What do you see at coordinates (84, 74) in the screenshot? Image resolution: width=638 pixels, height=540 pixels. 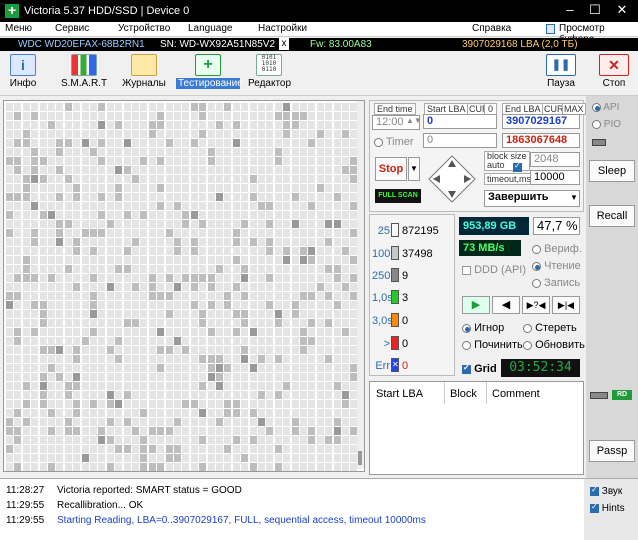 I see `smart-button: S.M.A.R.T` at bounding box center [84, 74].